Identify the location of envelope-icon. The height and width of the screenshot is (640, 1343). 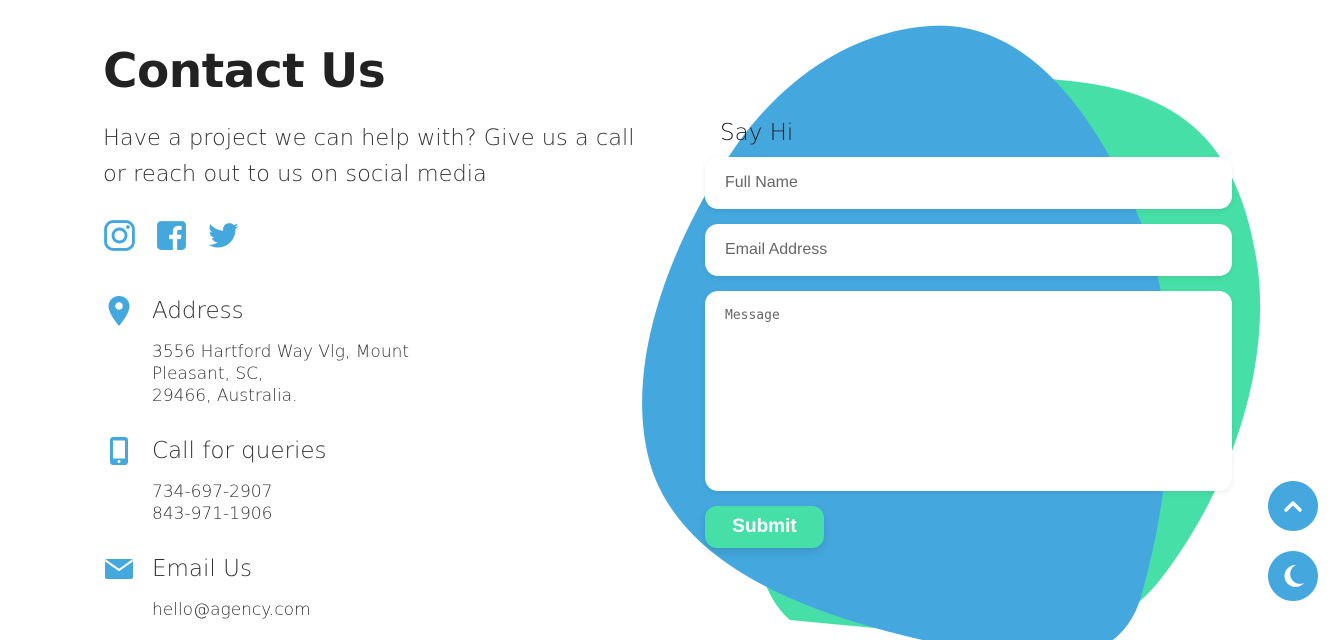
(119, 569).